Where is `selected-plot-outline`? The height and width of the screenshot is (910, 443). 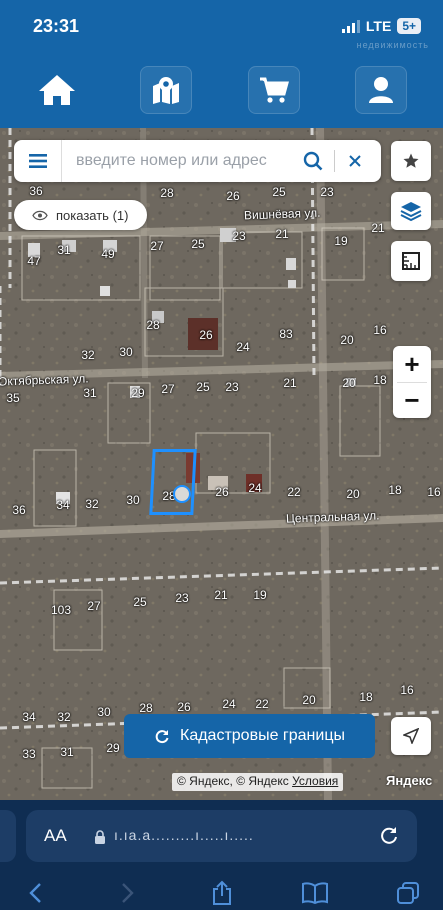
selected-plot-outline is located at coordinates (173, 482).